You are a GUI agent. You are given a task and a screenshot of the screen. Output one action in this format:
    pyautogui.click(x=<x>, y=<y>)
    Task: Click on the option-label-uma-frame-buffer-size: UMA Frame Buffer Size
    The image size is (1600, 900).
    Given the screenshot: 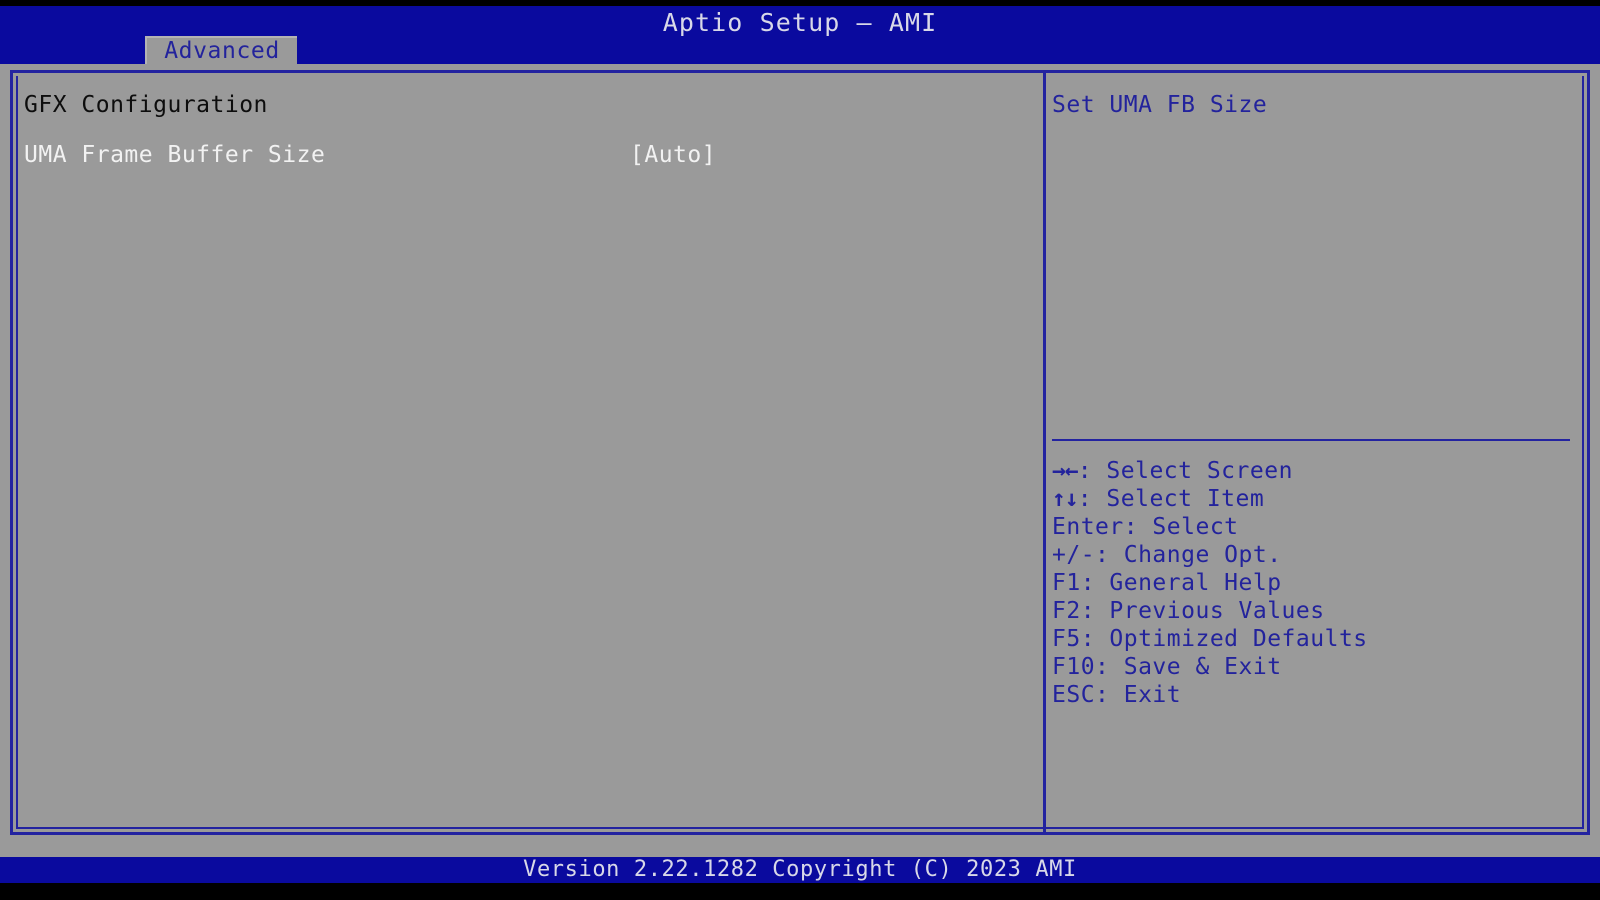 What is the action you would take?
    pyautogui.click(x=174, y=155)
    